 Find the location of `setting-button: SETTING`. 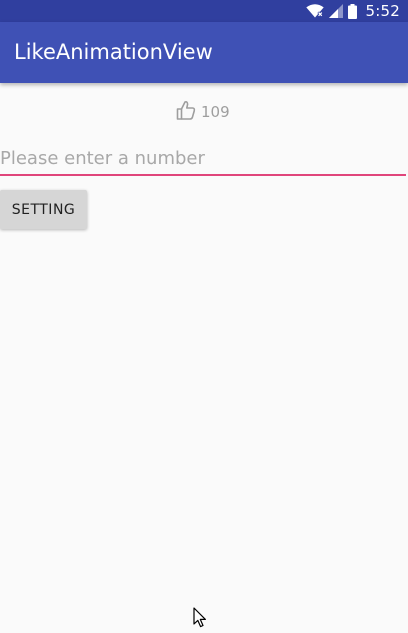

setting-button: SETTING is located at coordinates (43, 209).